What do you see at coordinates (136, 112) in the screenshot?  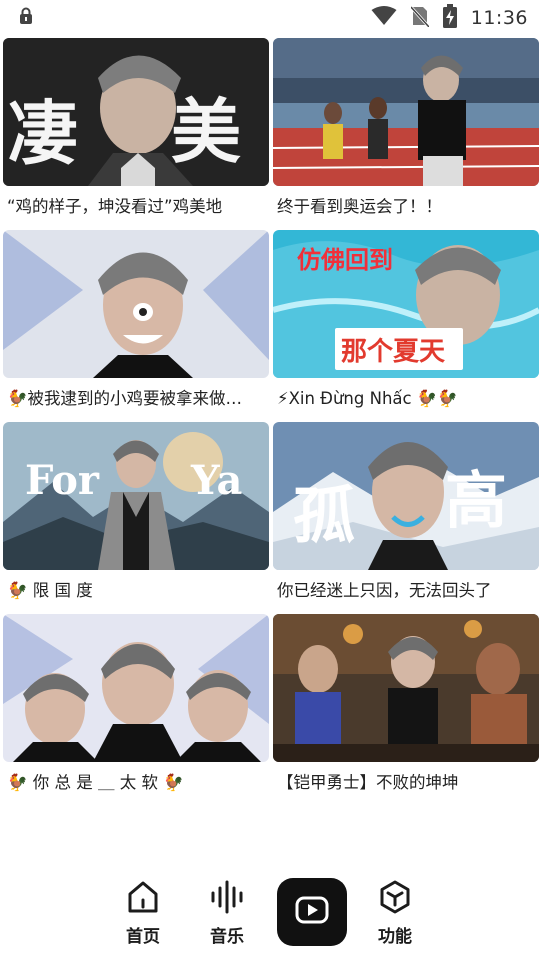 I see `video-thumbnail: 凄 美` at bounding box center [136, 112].